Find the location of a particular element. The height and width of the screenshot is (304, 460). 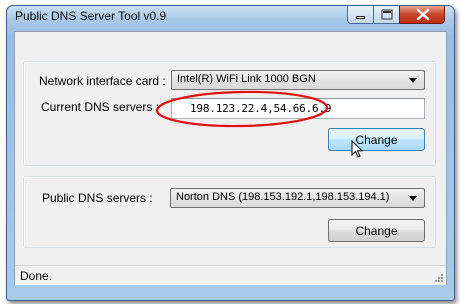

public-dns-combobox: Norton DNS (198.153.192.1,198.153.194.1) is located at coordinates (297, 198).